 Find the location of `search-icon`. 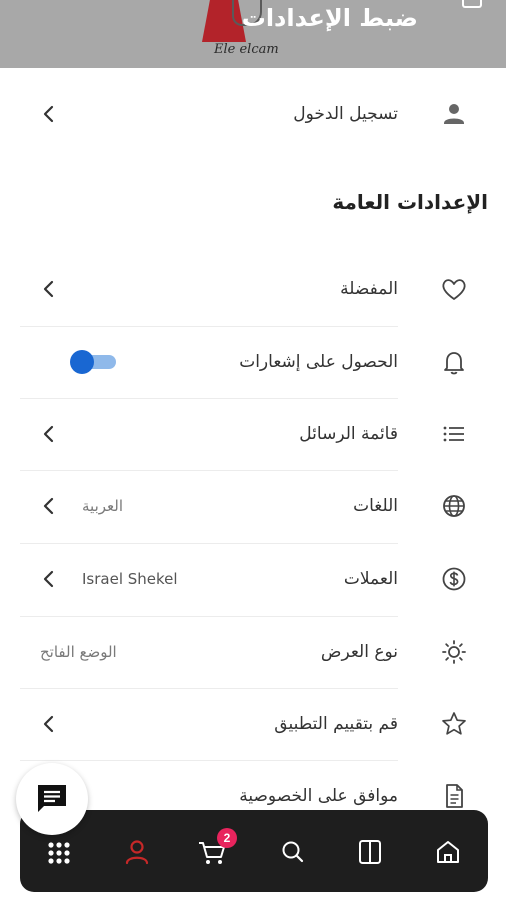

search-icon is located at coordinates (293, 852).